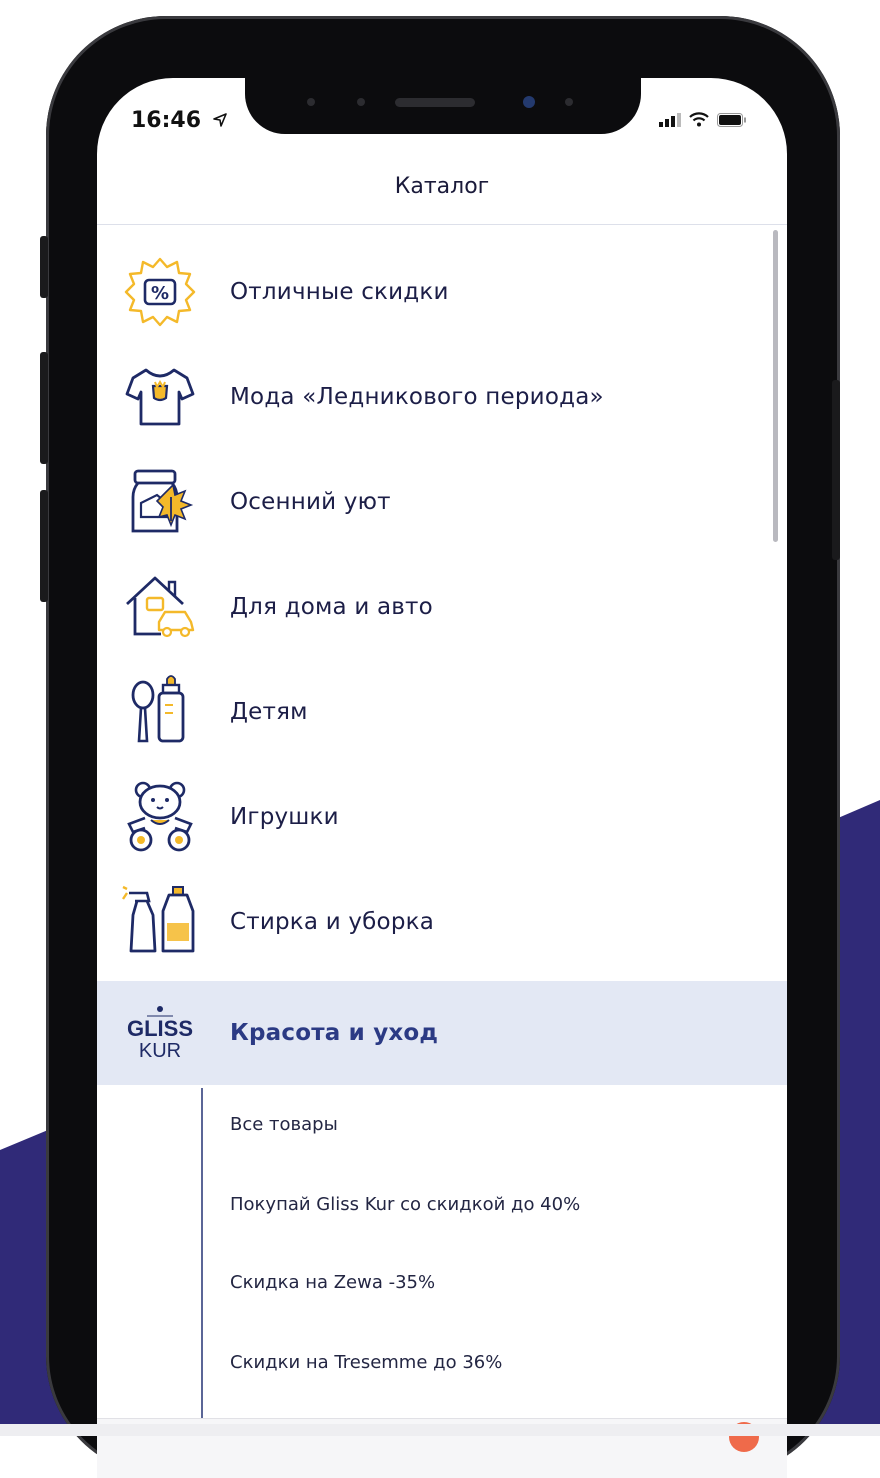 This screenshot has width=880, height=1478. Describe the element at coordinates (442, 607) in the screenshot. I see `catalog-item-home-auto: Для дома и авто` at that location.